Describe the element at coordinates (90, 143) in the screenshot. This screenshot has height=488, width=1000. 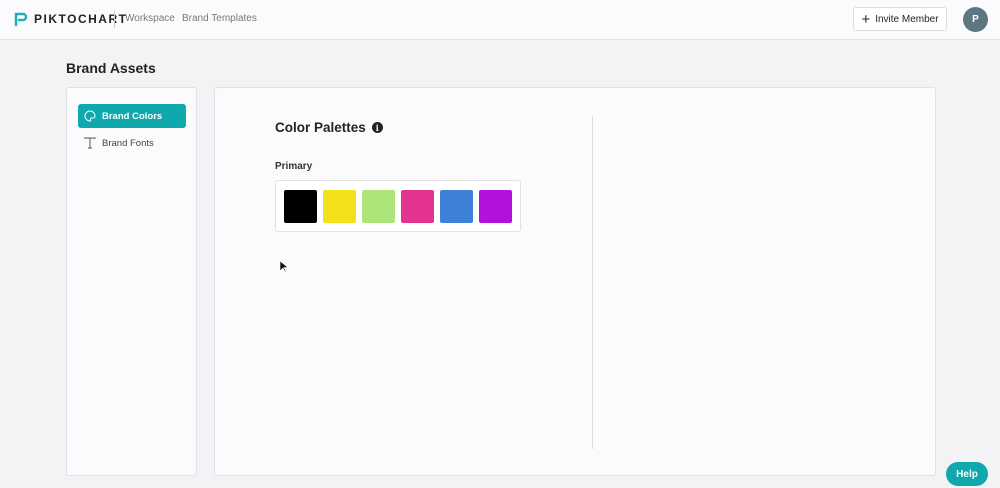
I see `text-icon` at that location.